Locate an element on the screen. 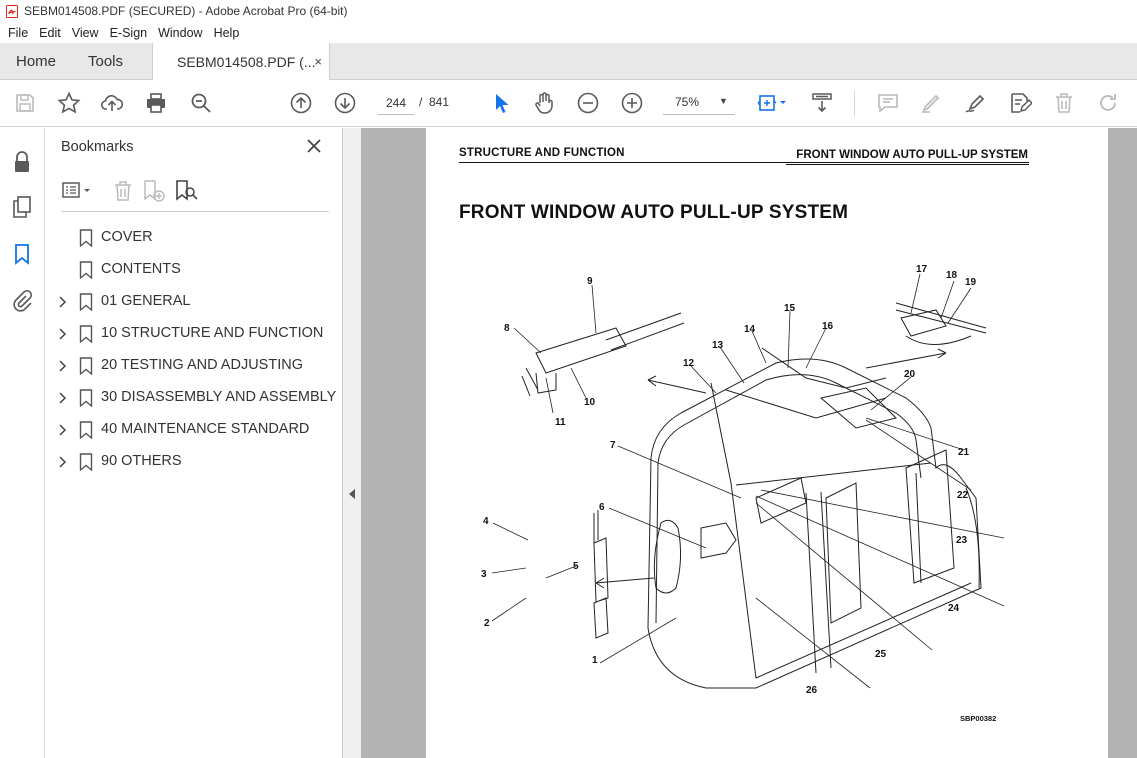  chevron-down-icon: ▼ is located at coordinates (723, 101).